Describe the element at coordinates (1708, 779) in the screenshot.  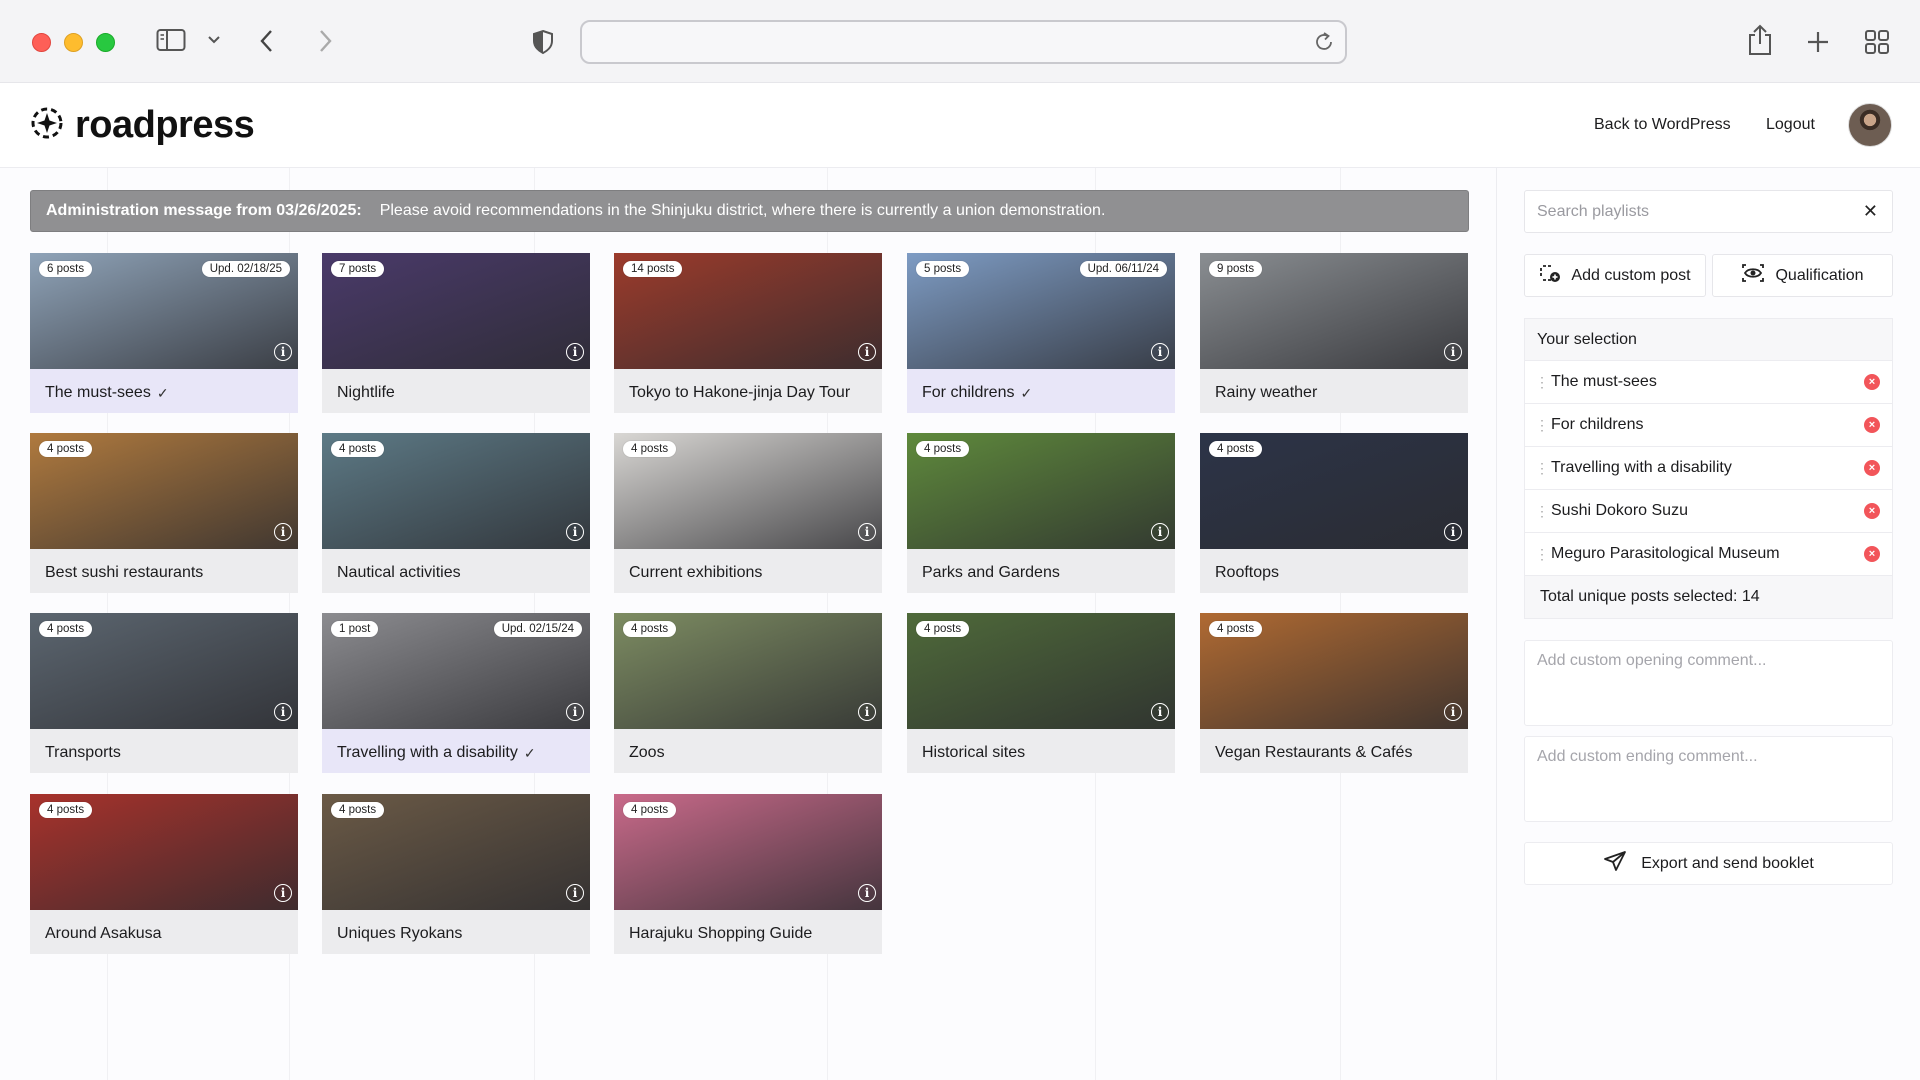
I see `ending-comment-field` at that location.